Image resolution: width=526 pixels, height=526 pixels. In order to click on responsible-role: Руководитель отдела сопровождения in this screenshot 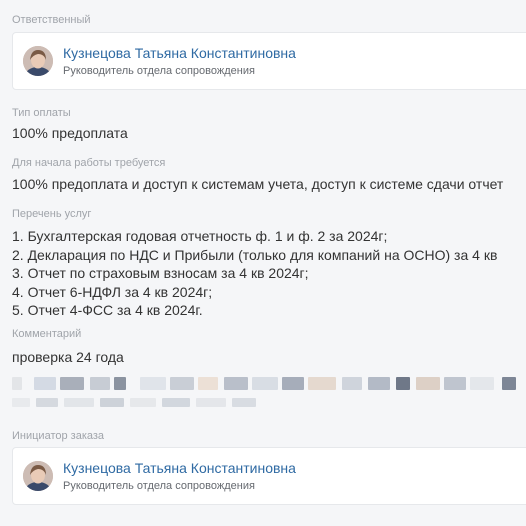, I will do `click(159, 71)`.